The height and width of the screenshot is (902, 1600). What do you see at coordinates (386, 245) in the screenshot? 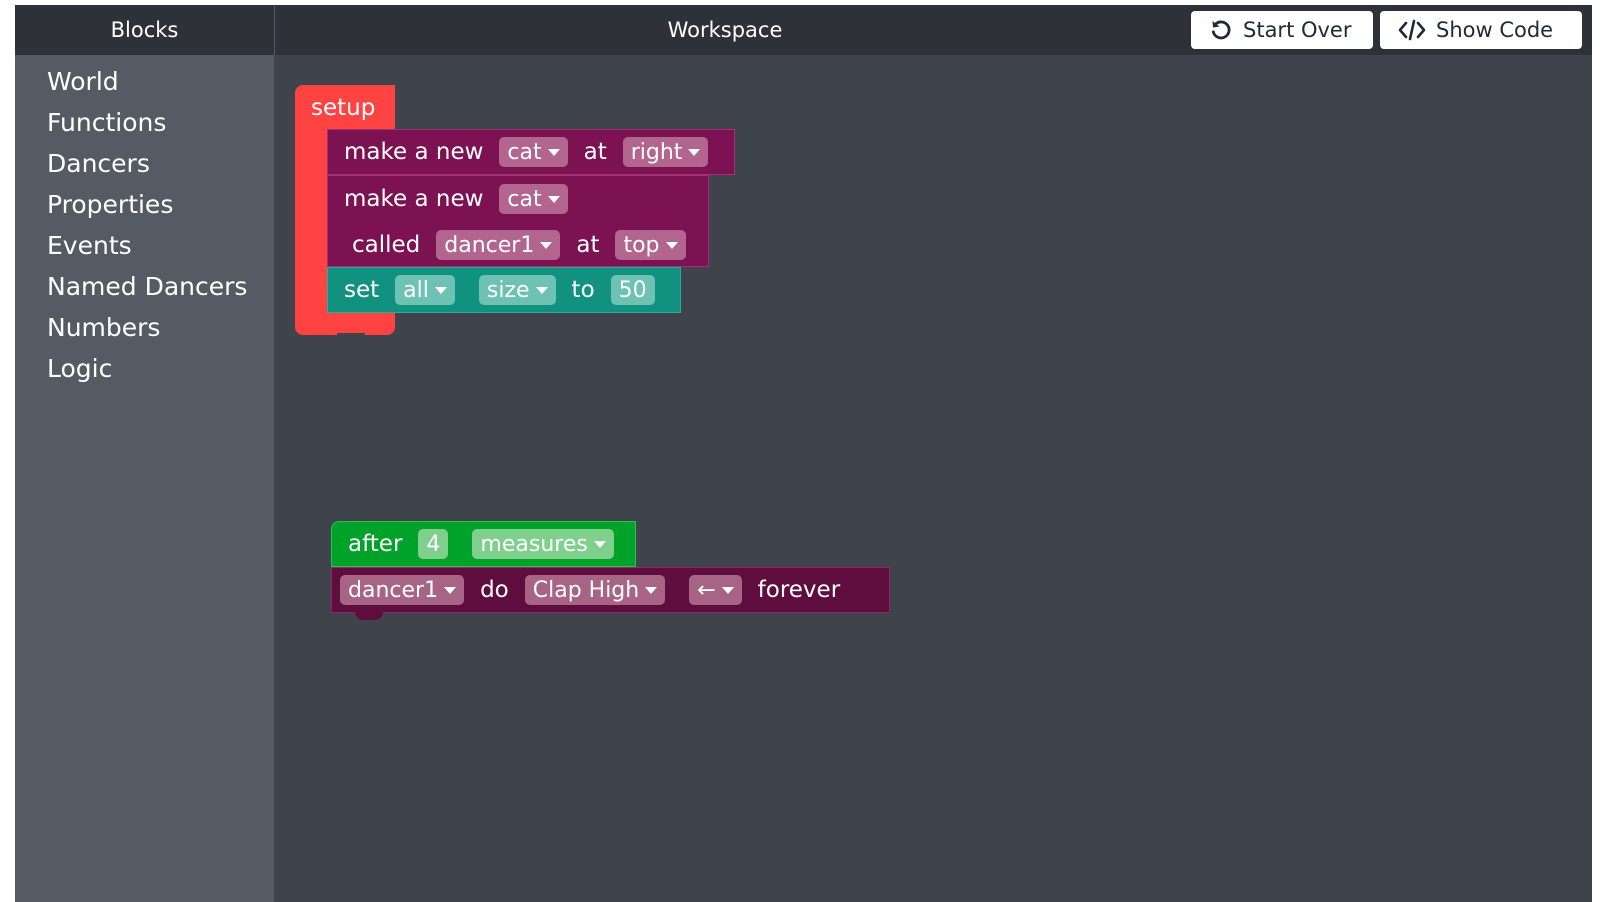
I see `block-text: called` at bounding box center [386, 245].